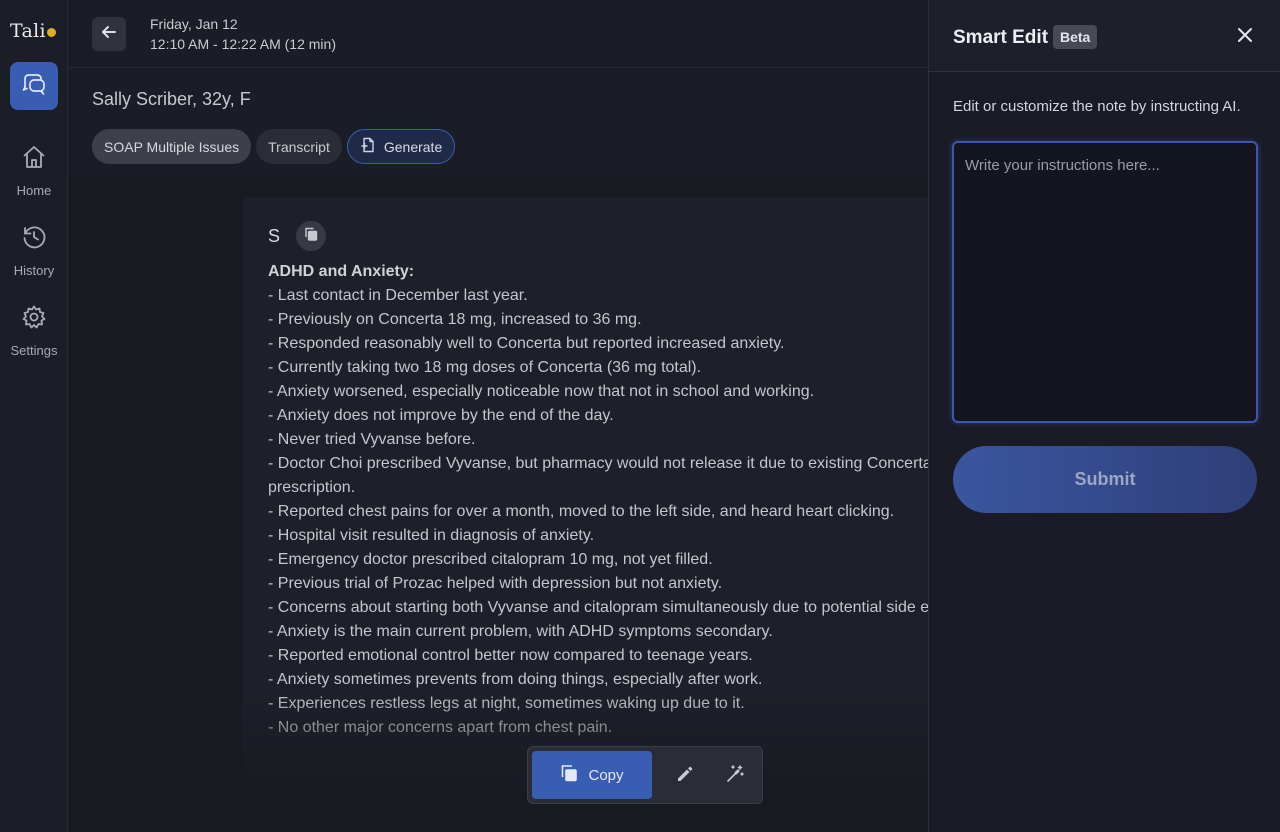 This screenshot has width=1280, height=832. What do you see at coordinates (194, 24) in the screenshot?
I see `session-date: Friday, Jan 12` at bounding box center [194, 24].